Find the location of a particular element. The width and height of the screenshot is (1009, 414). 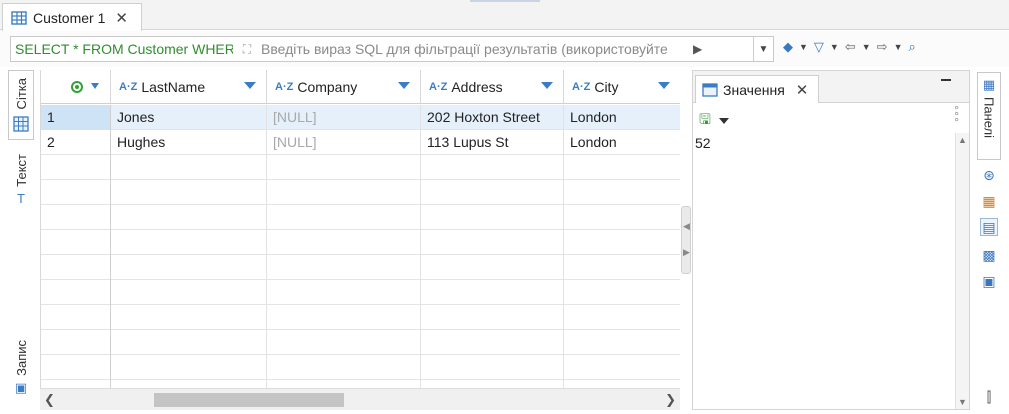

tab-panels: ▦ Панелі is located at coordinates (989, 116).